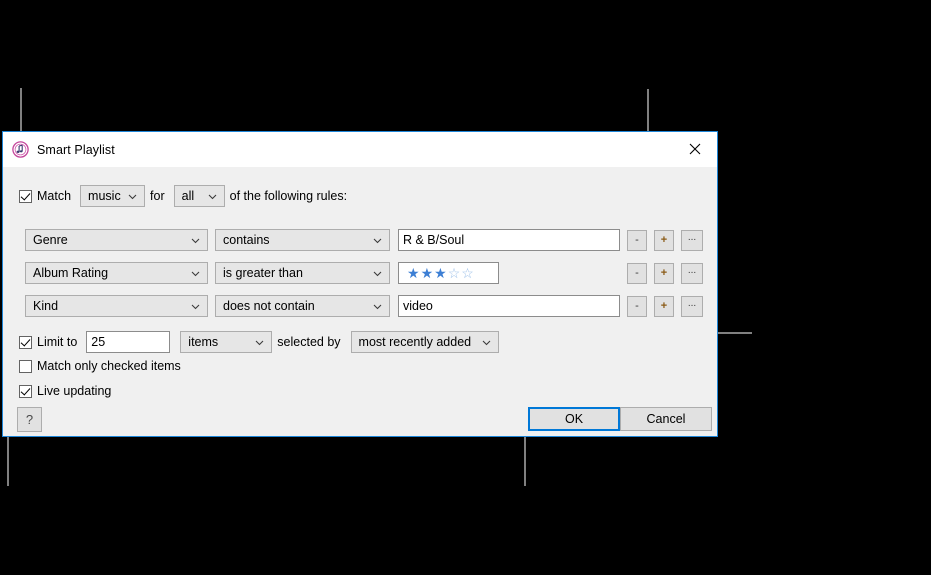 Image resolution: width=931 pixels, height=575 pixels. I want to click on rule-value-input: R & B/Soul, so click(509, 240).